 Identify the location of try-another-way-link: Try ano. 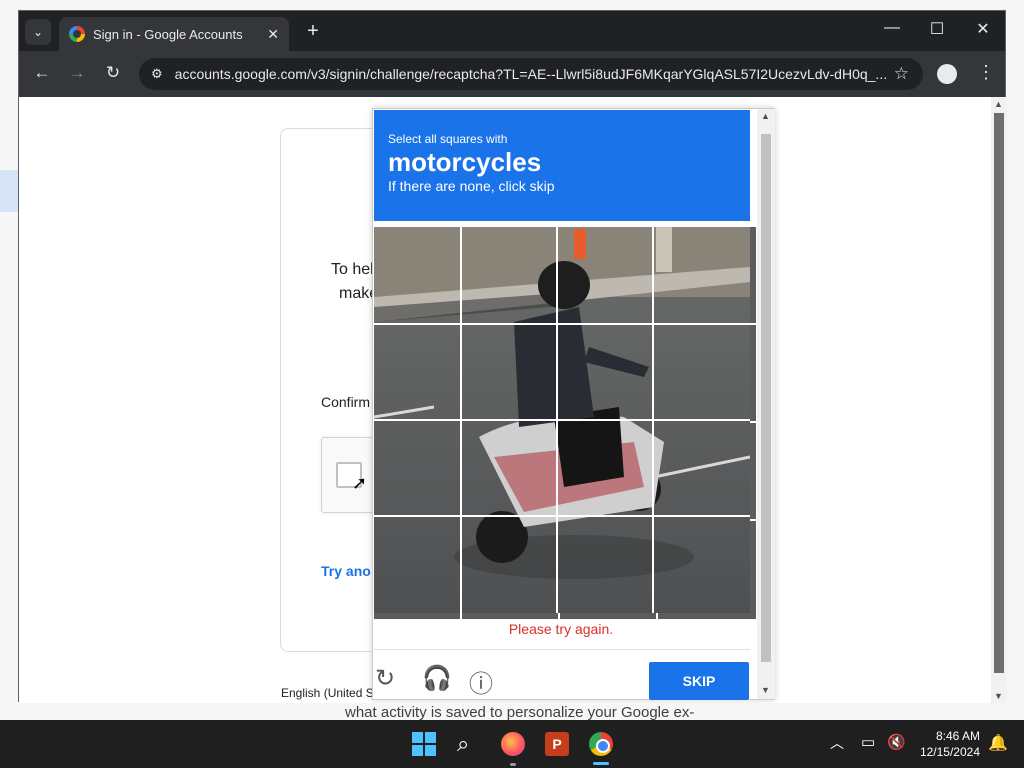
(346, 571).